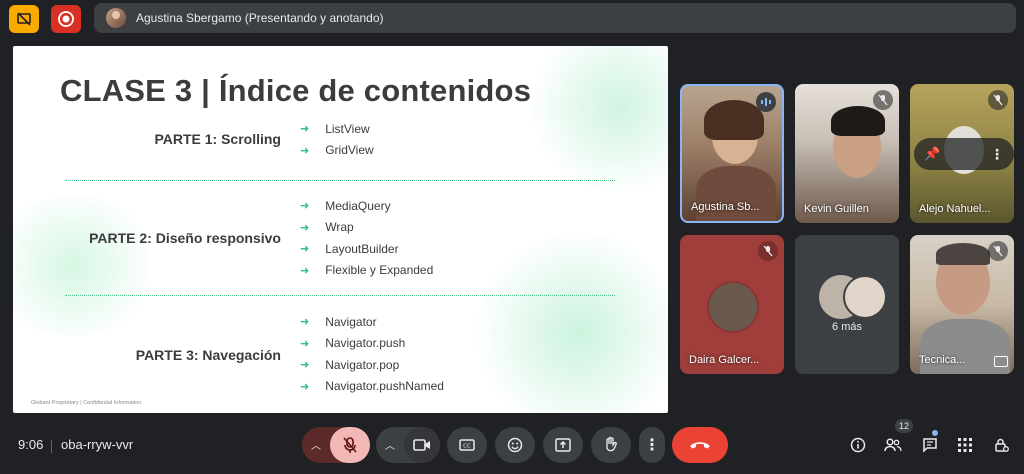  I want to click on audio-options-button: ︿, so click(336, 445).